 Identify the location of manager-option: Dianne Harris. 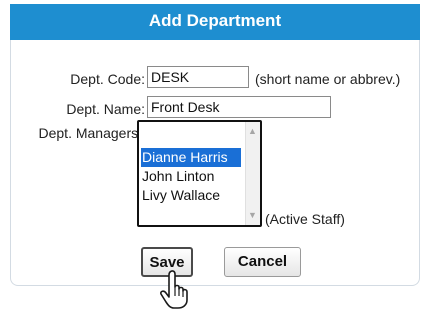
(191, 157).